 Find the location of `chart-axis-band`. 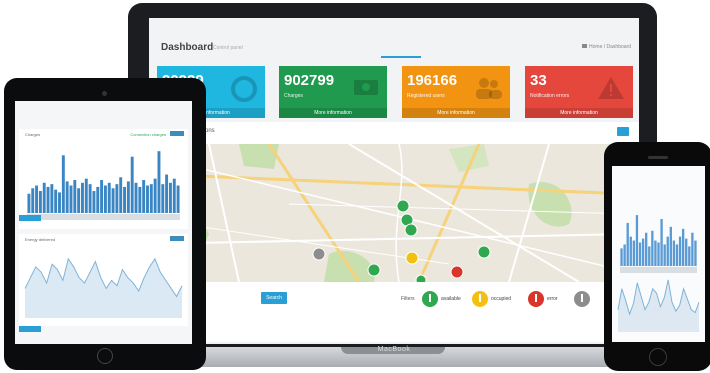

chart-axis-band is located at coordinates (103, 217).